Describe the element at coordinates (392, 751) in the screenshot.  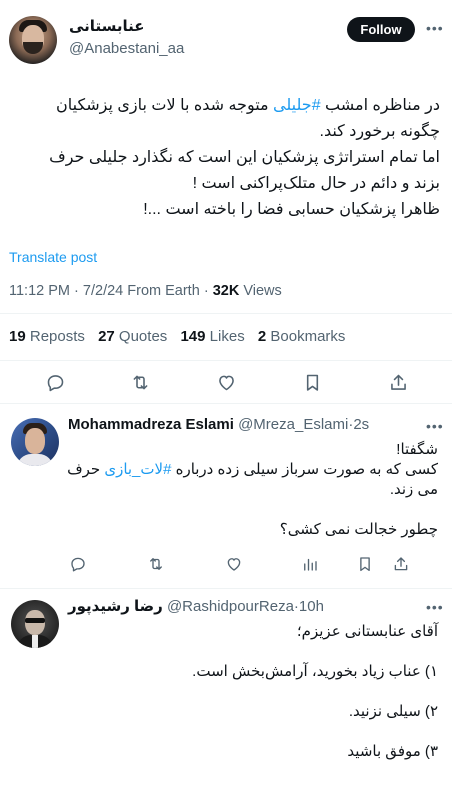
I see `reply-text-line: ۳) موفق باشید` at that location.